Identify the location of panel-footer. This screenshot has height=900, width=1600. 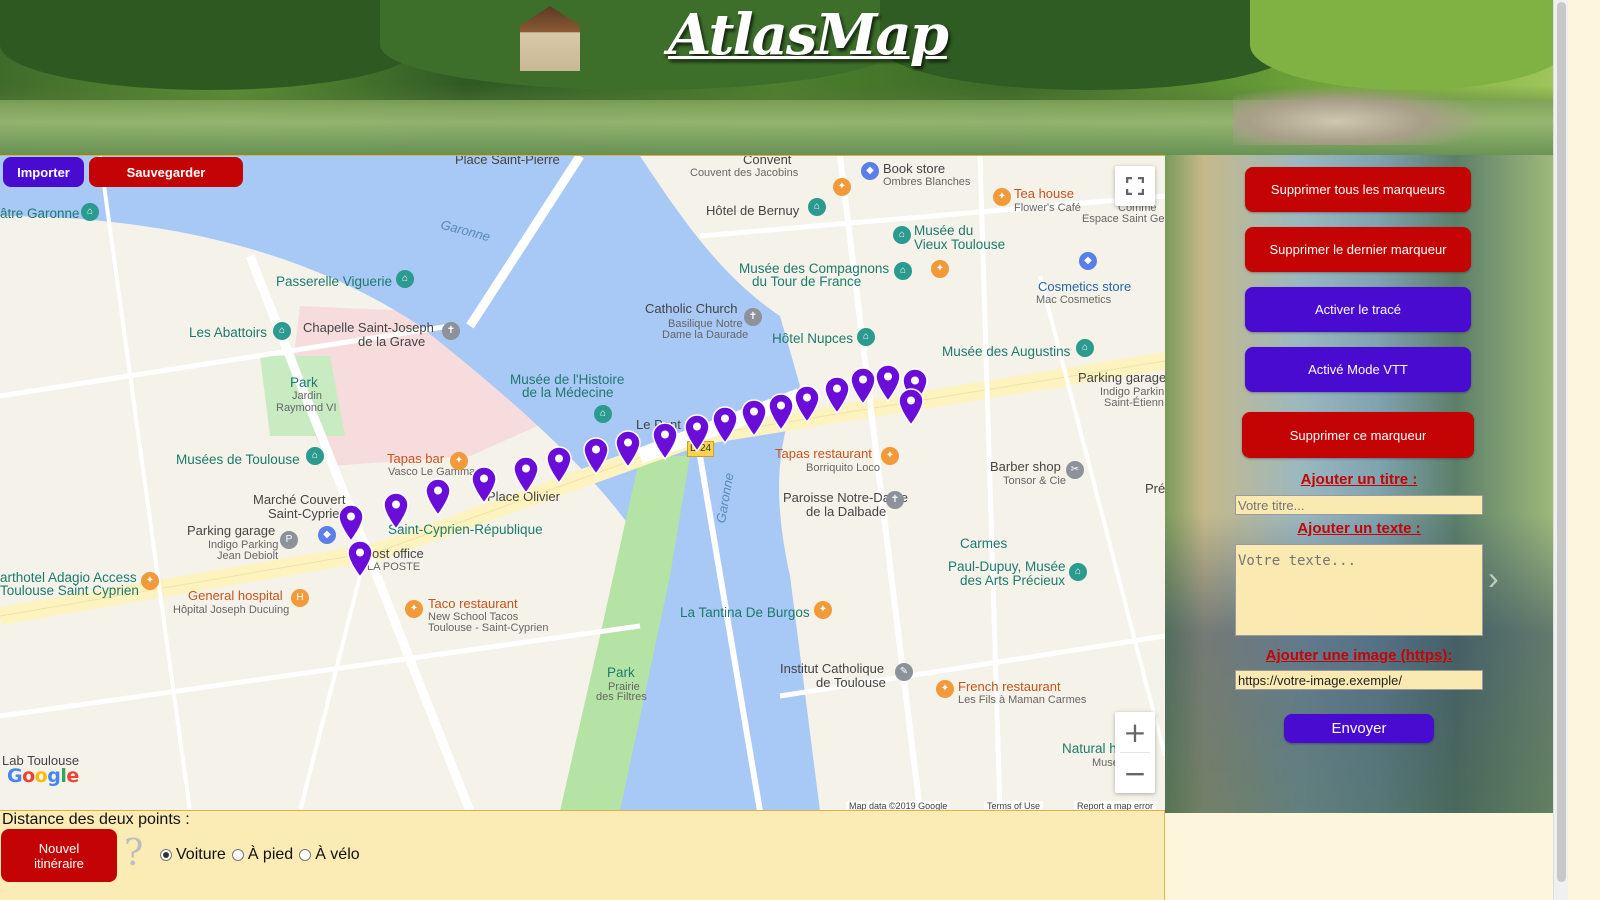
(1359, 856).